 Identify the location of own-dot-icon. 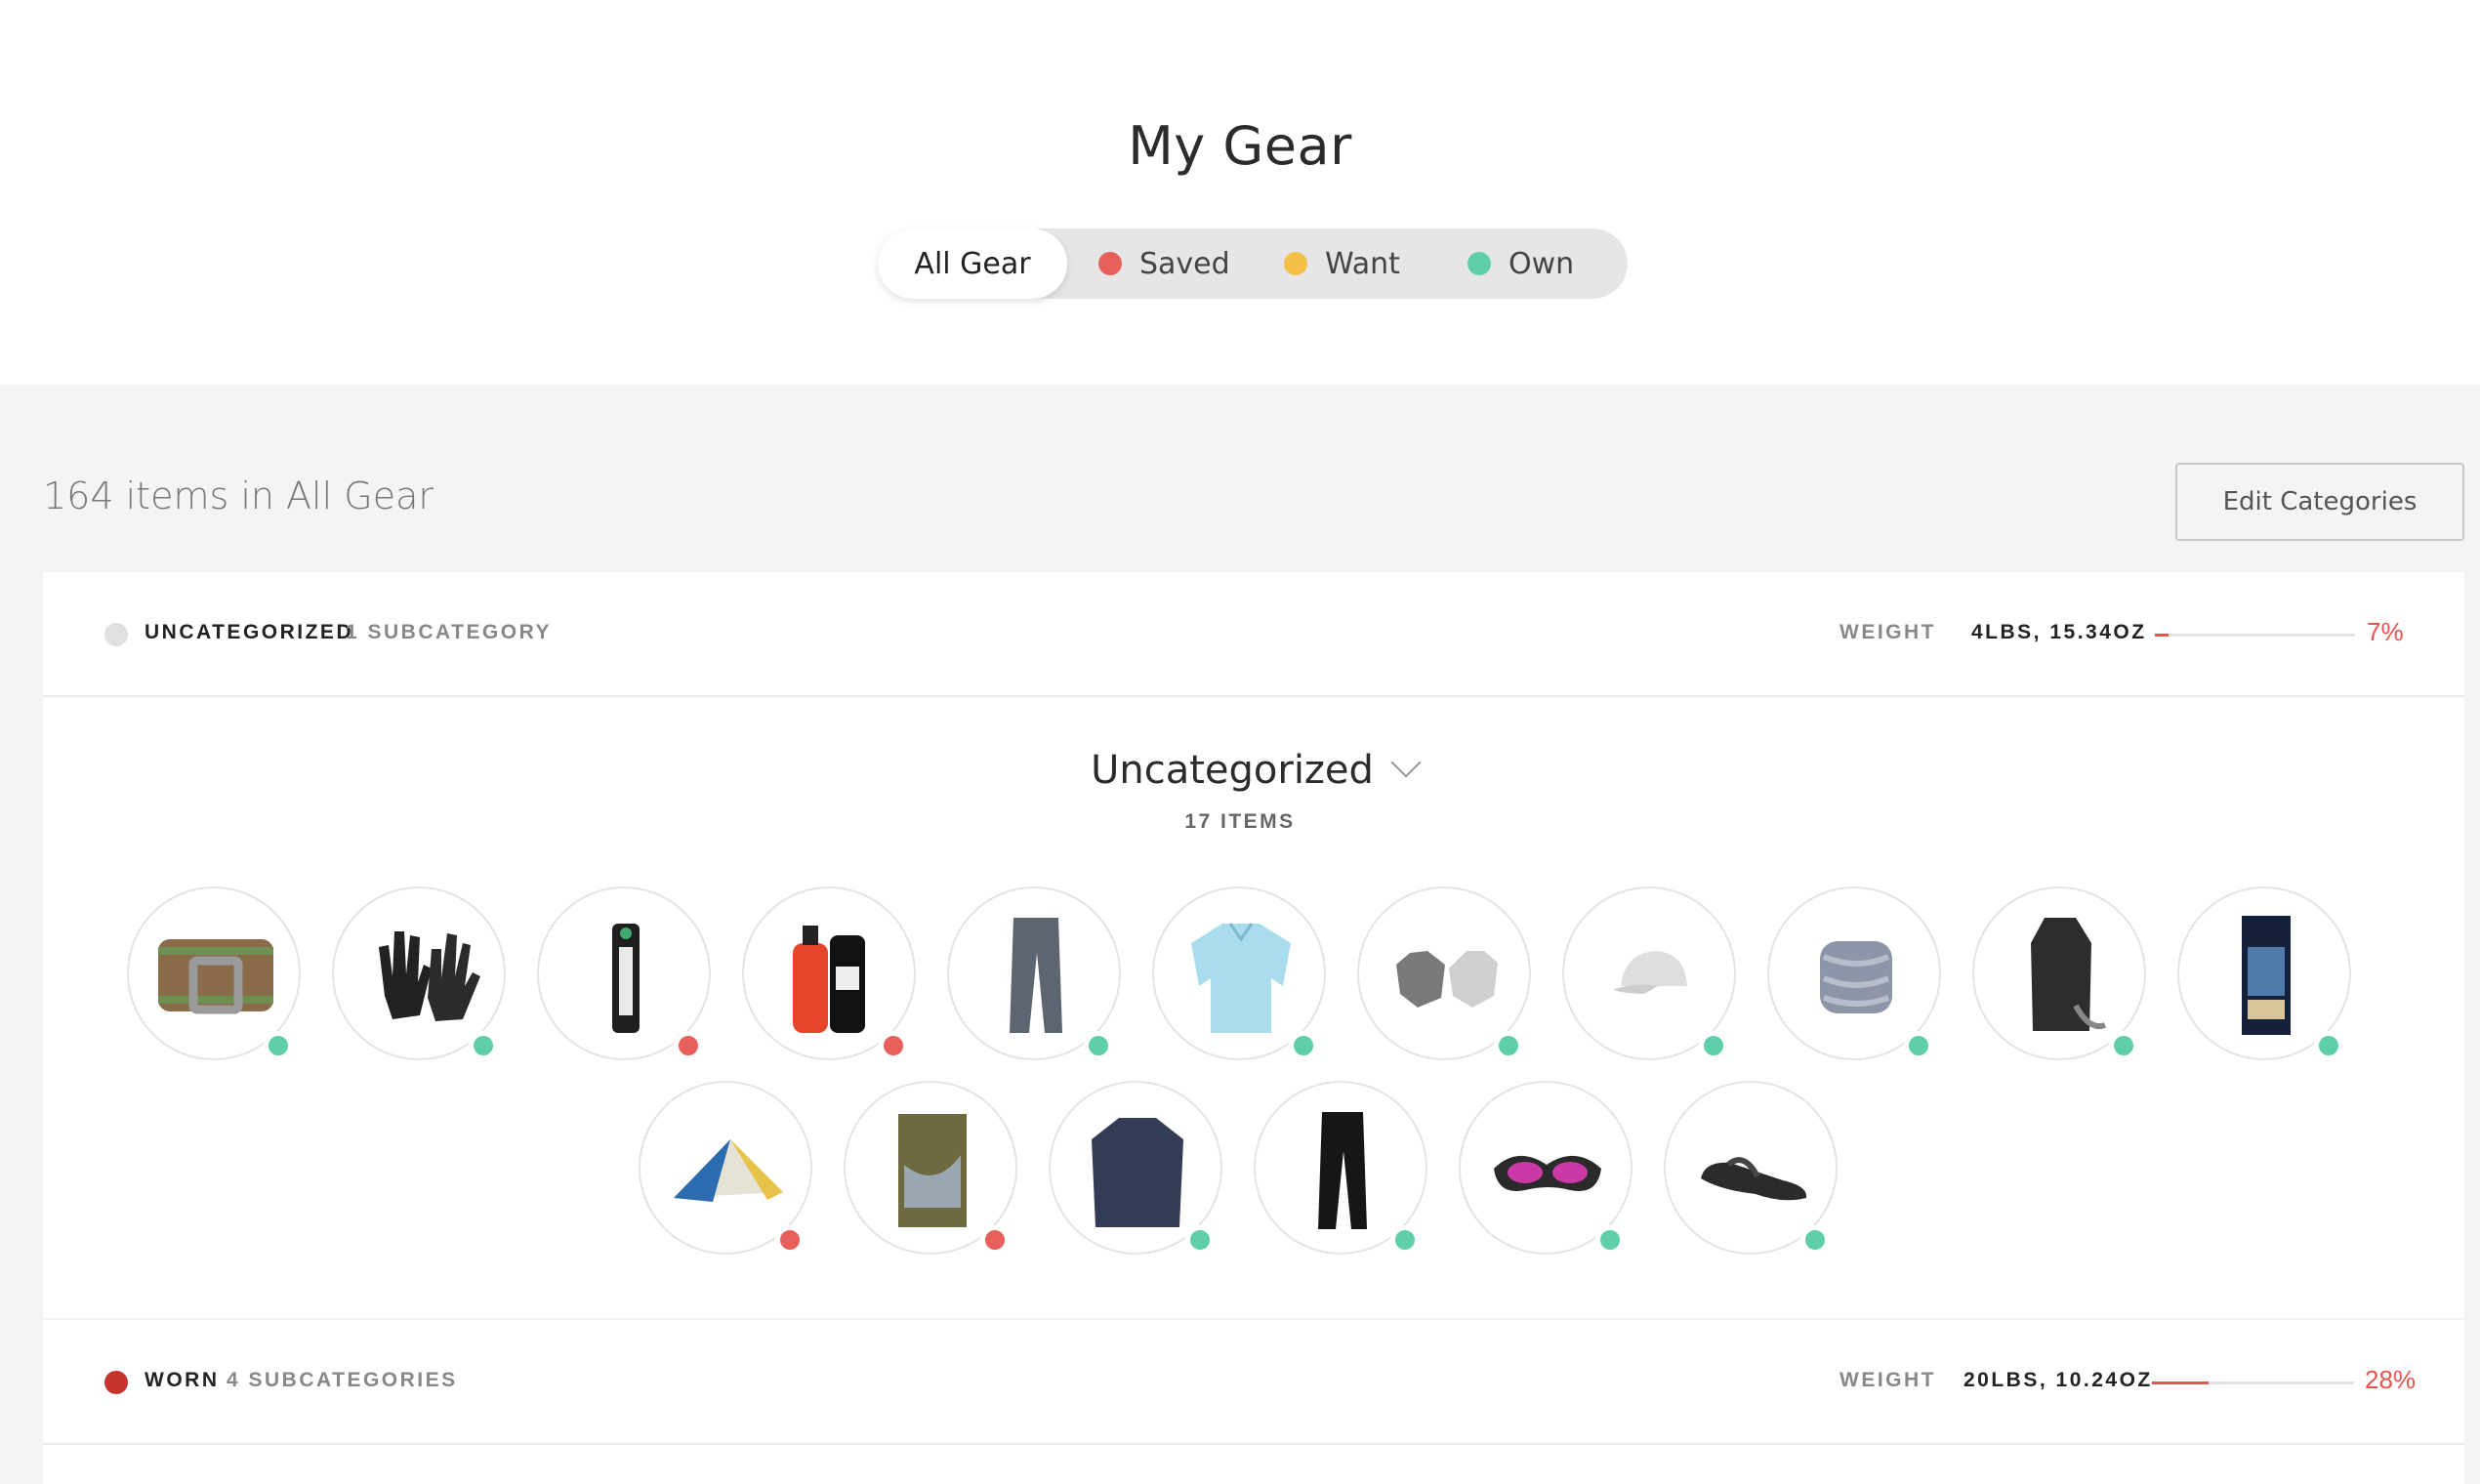
(1479, 264).